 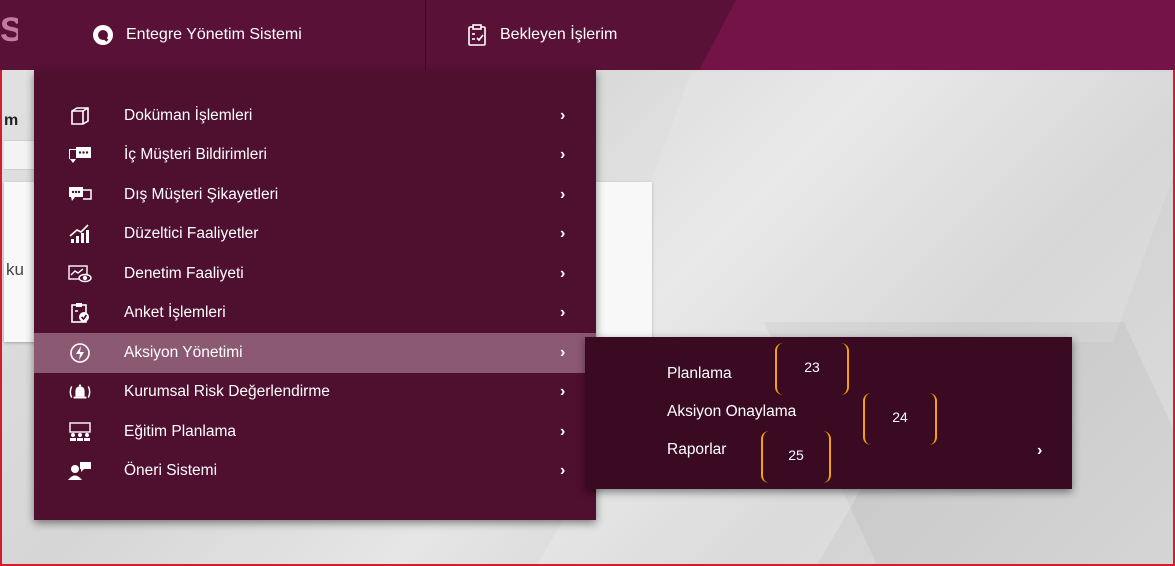 I want to click on callout-number: 24, so click(x=900, y=417).